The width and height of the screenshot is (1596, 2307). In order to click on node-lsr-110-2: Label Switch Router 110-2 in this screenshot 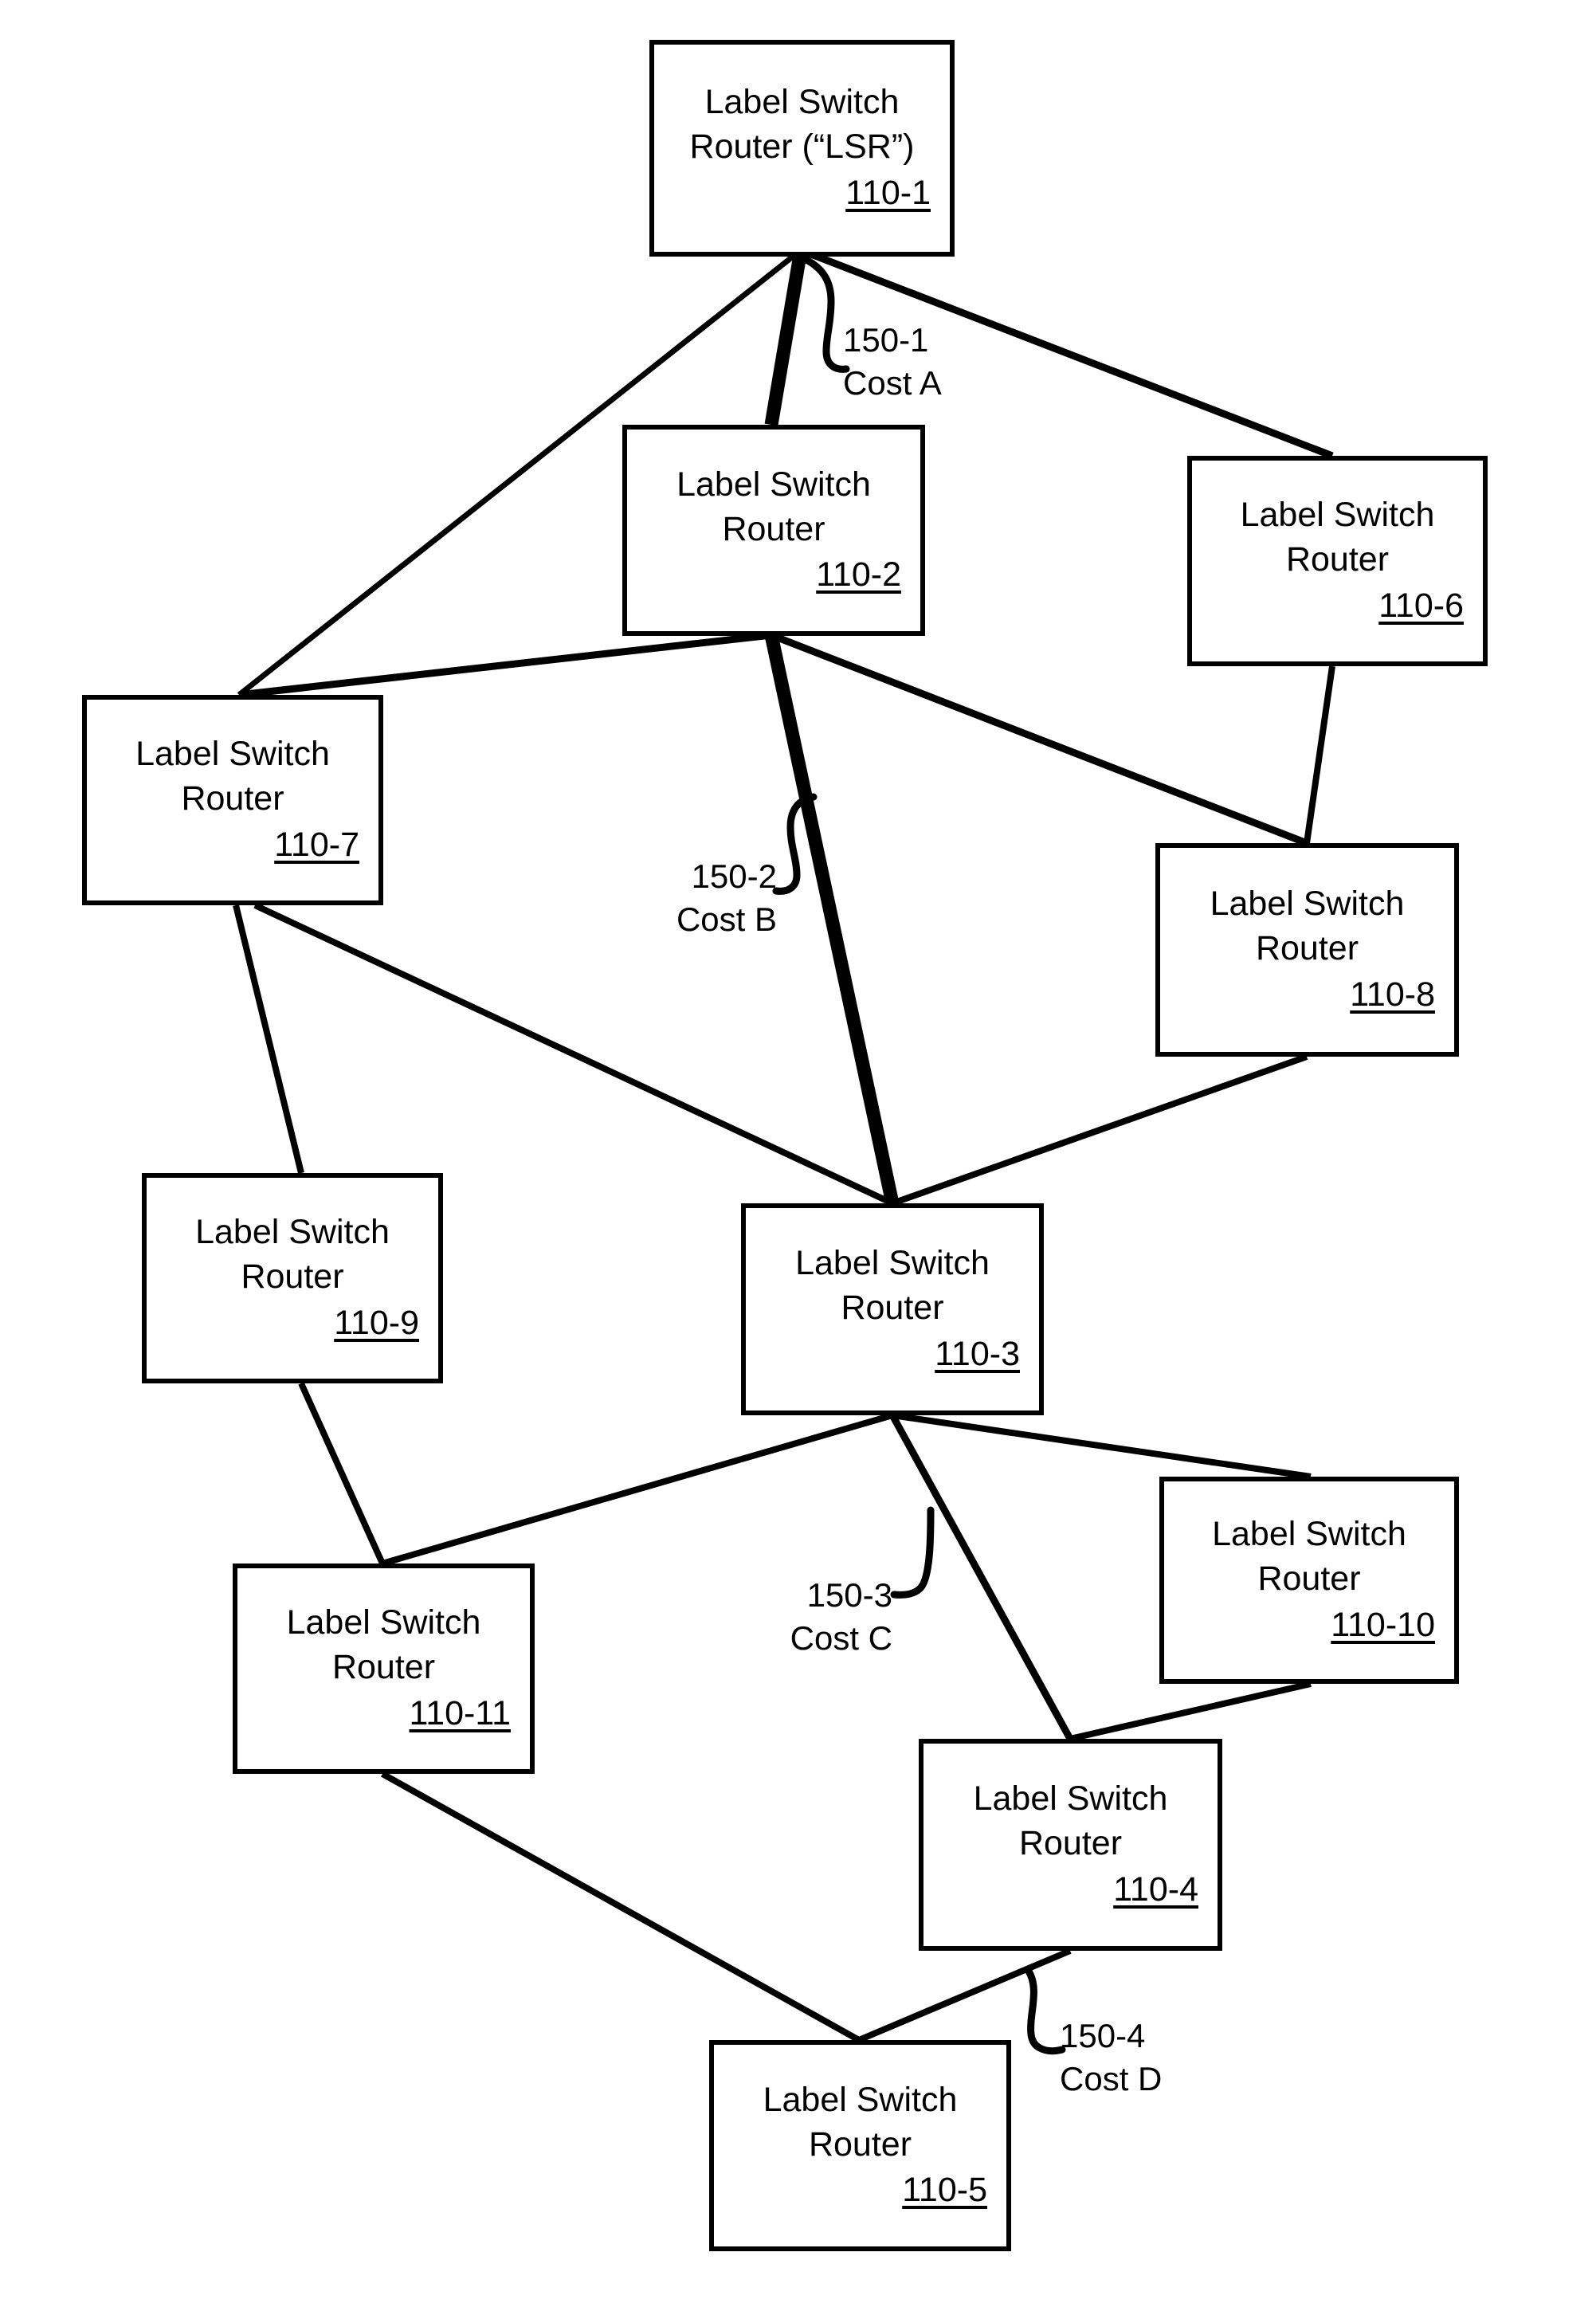, I will do `click(774, 530)`.